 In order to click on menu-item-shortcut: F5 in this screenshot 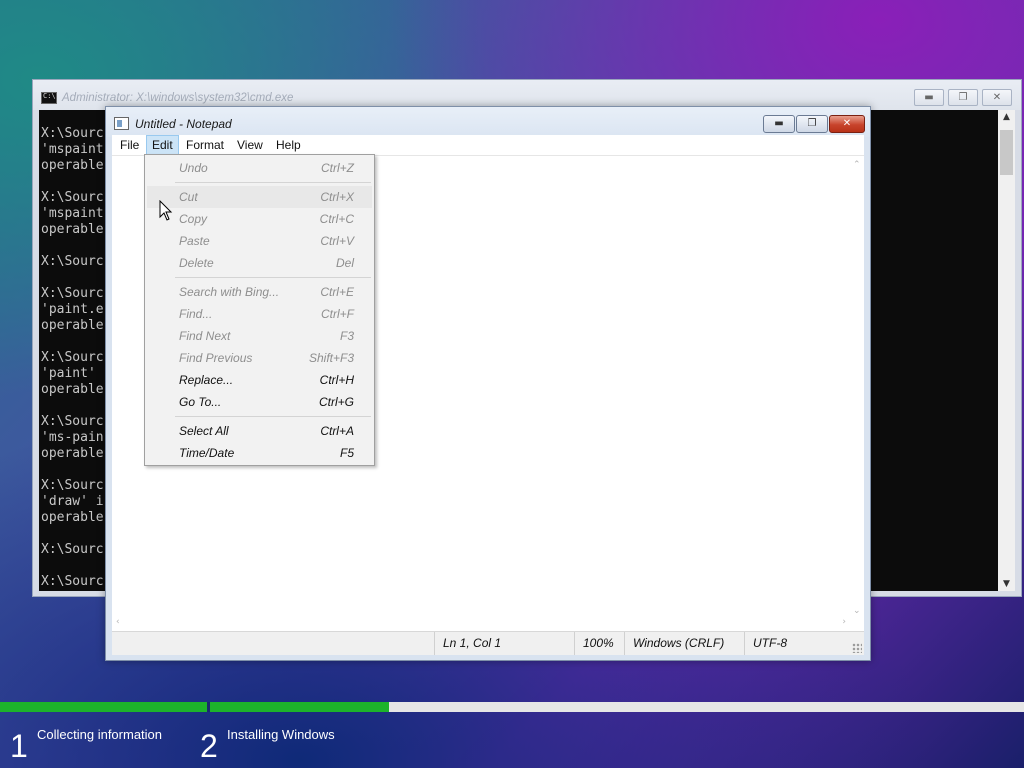, I will do `click(346, 453)`.